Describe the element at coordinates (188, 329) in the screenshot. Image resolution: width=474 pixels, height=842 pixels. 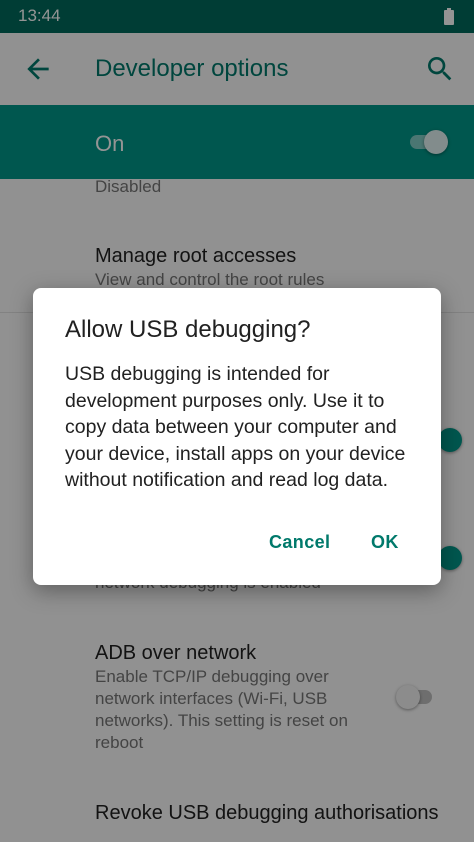
I see `dialog-title: Allow USB debugging?` at that location.